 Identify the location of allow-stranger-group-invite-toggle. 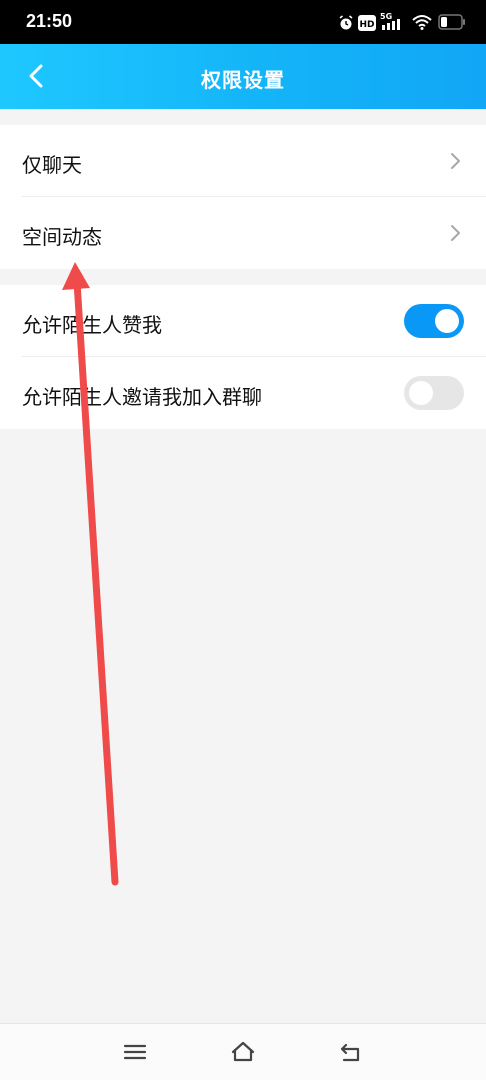
(434, 393).